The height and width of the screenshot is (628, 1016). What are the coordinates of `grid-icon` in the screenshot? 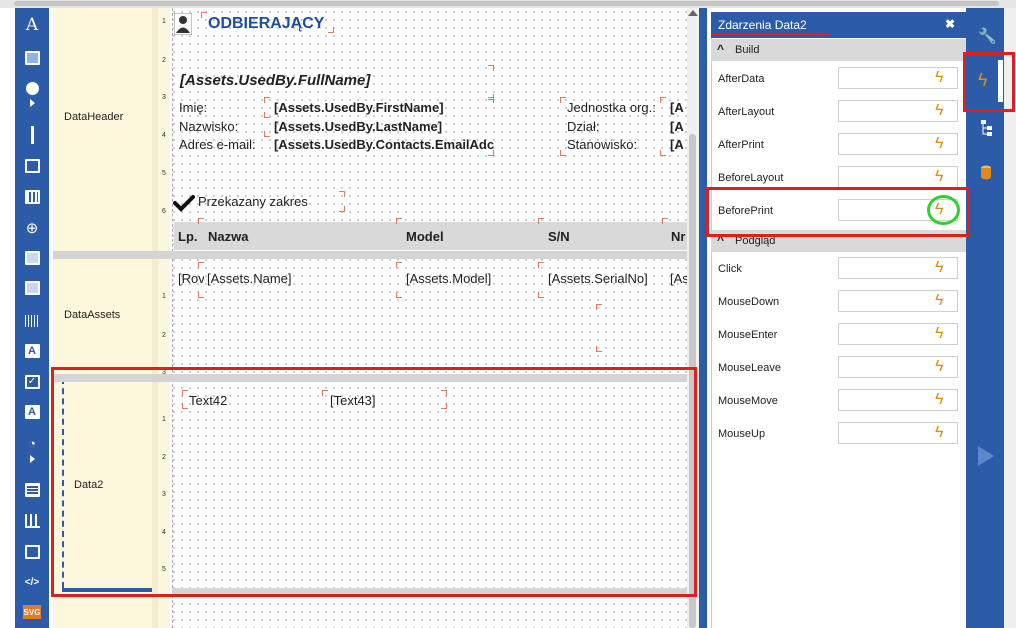 It's located at (32, 490).